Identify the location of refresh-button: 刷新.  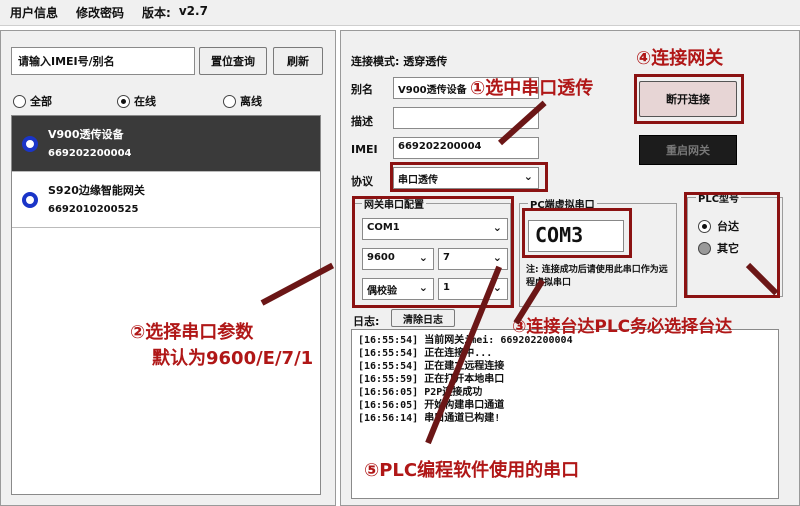
(298, 61).